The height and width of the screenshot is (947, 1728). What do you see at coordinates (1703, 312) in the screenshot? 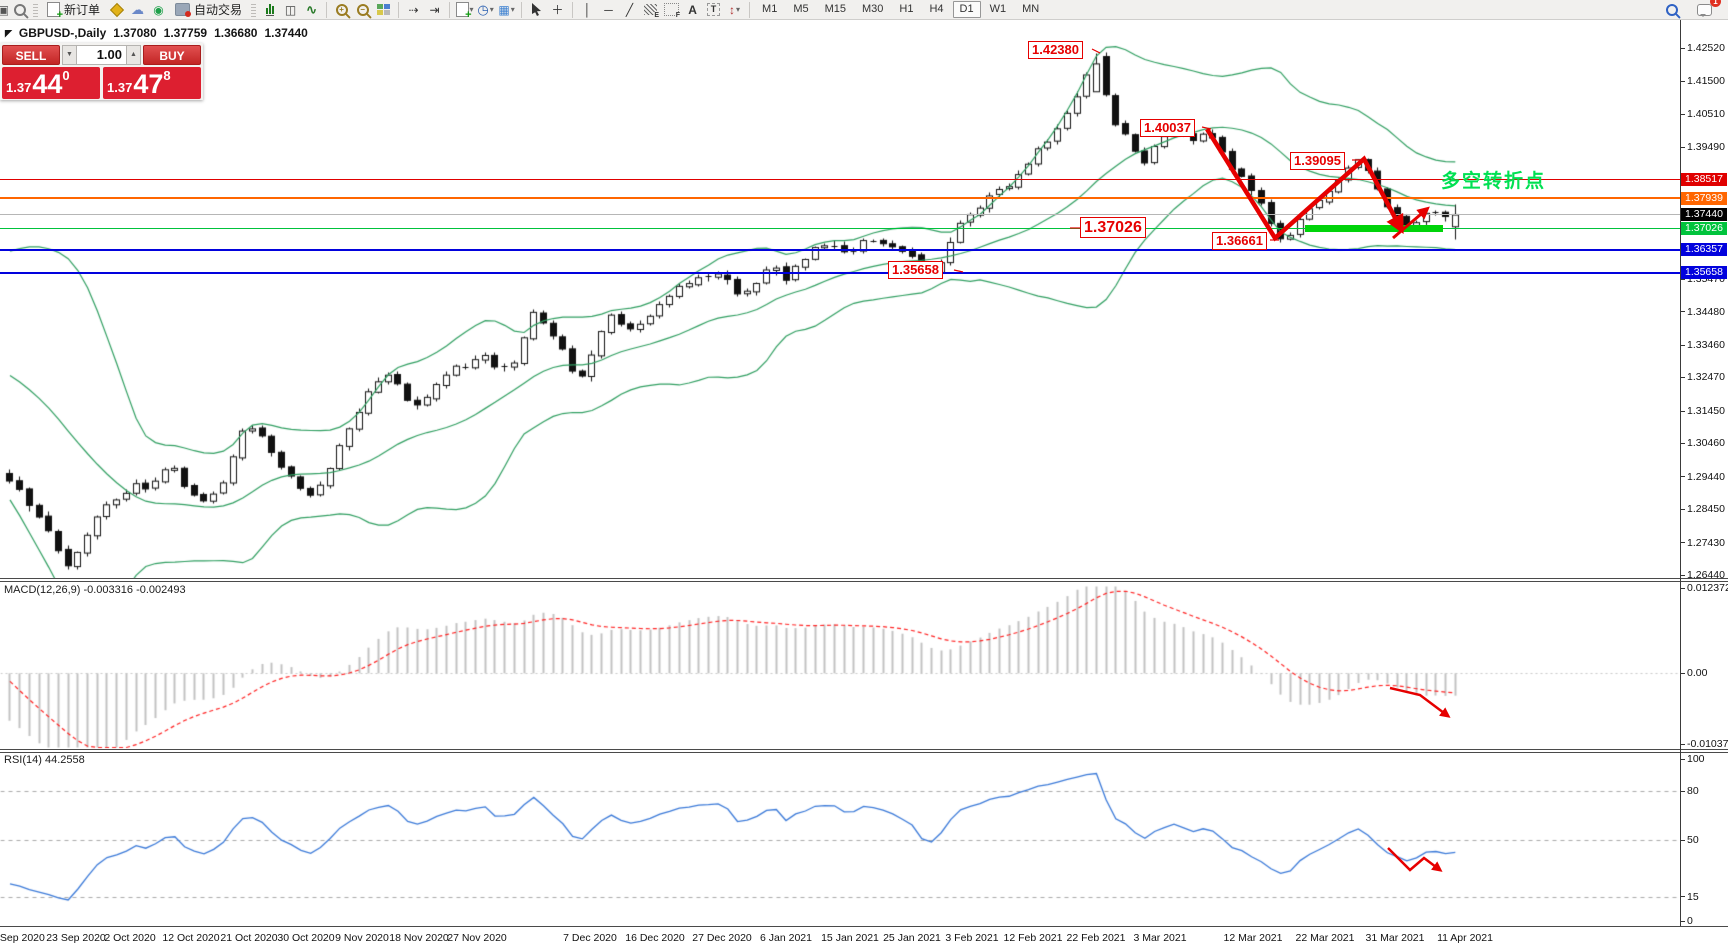
I see `price-tick: 1.34480` at bounding box center [1703, 312].